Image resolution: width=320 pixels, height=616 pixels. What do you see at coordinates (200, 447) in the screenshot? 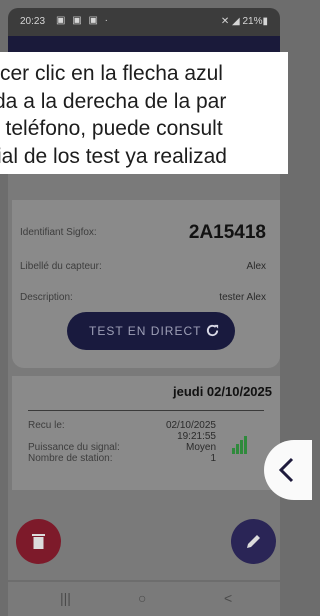
I see `signal-value: Moyen` at bounding box center [200, 447].